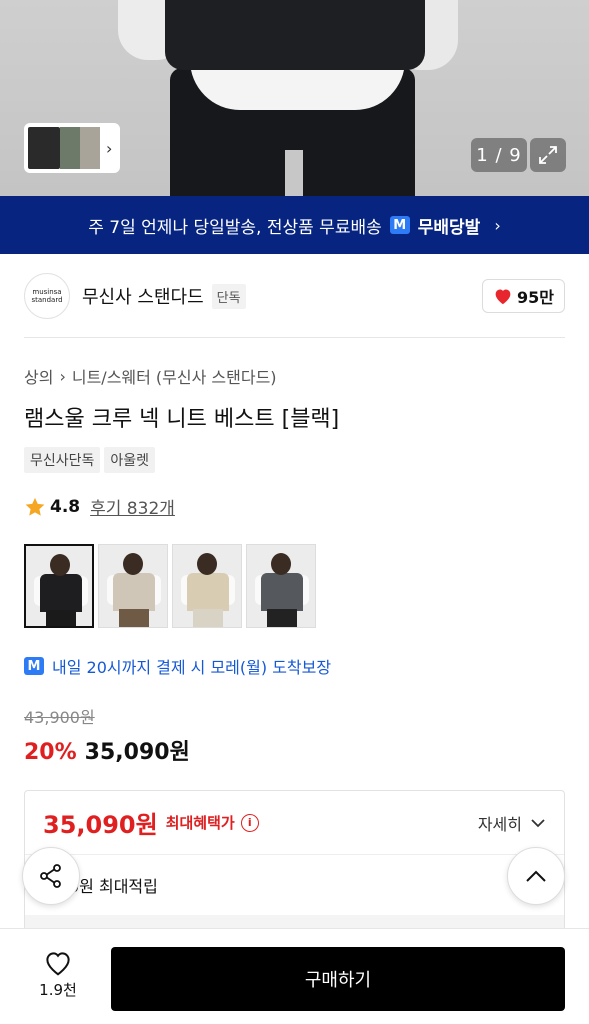 The height and width of the screenshot is (1024, 589). Describe the element at coordinates (449, 227) in the screenshot. I see `banner-brand: 무배당발` at that location.